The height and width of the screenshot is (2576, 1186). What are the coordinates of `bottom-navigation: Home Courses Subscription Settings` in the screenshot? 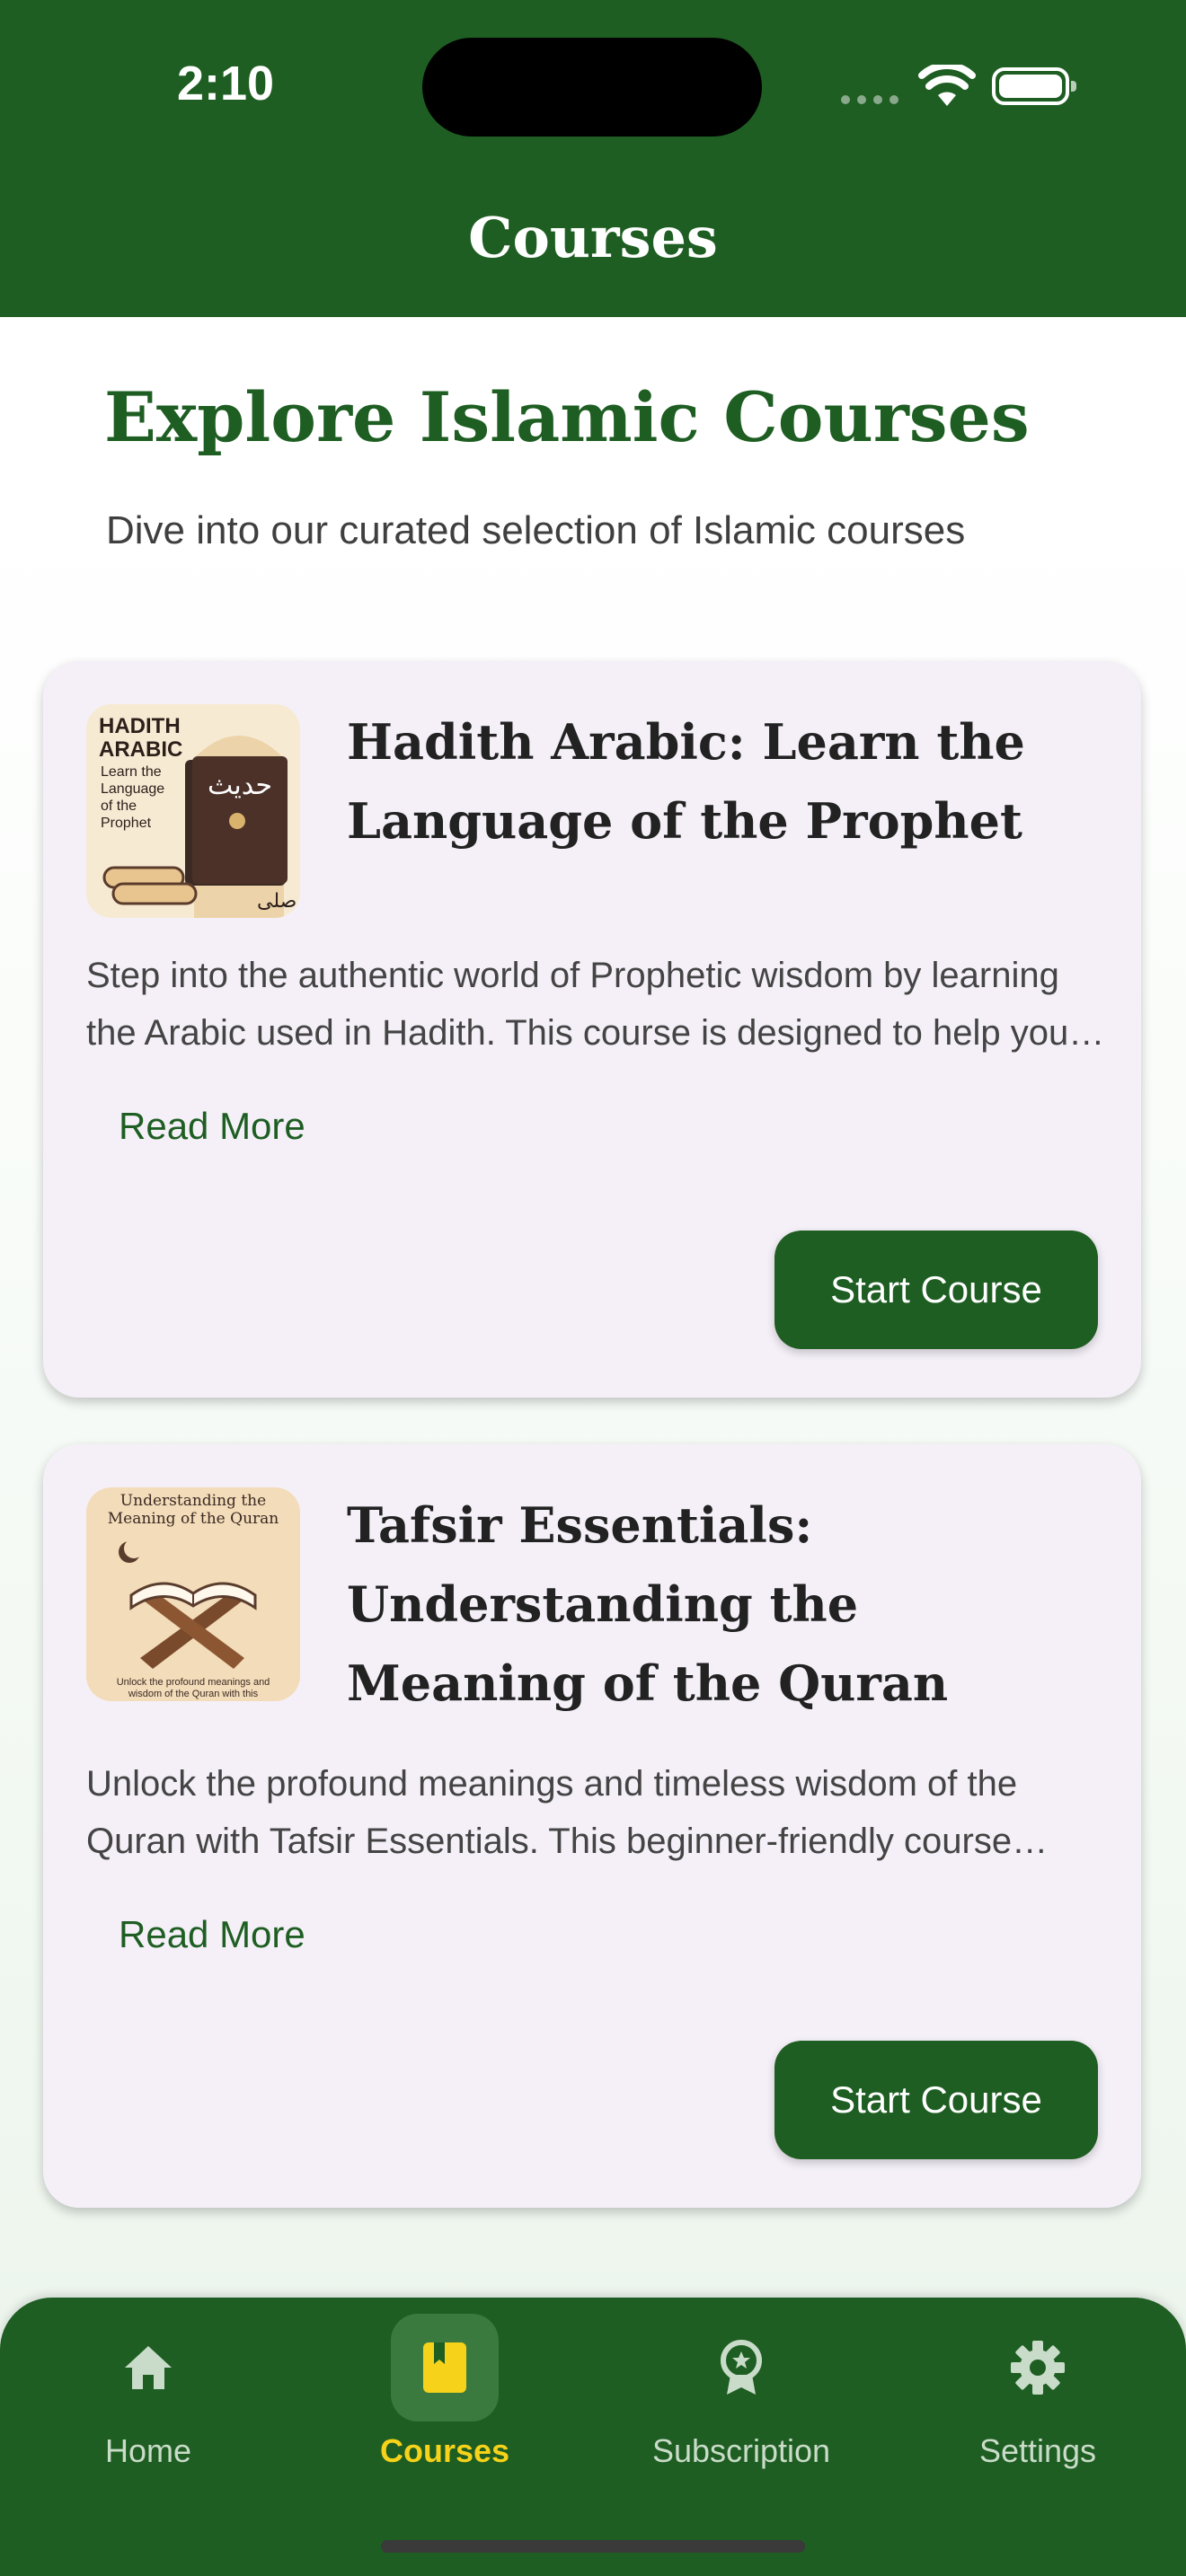 It's located at (593, 2437).